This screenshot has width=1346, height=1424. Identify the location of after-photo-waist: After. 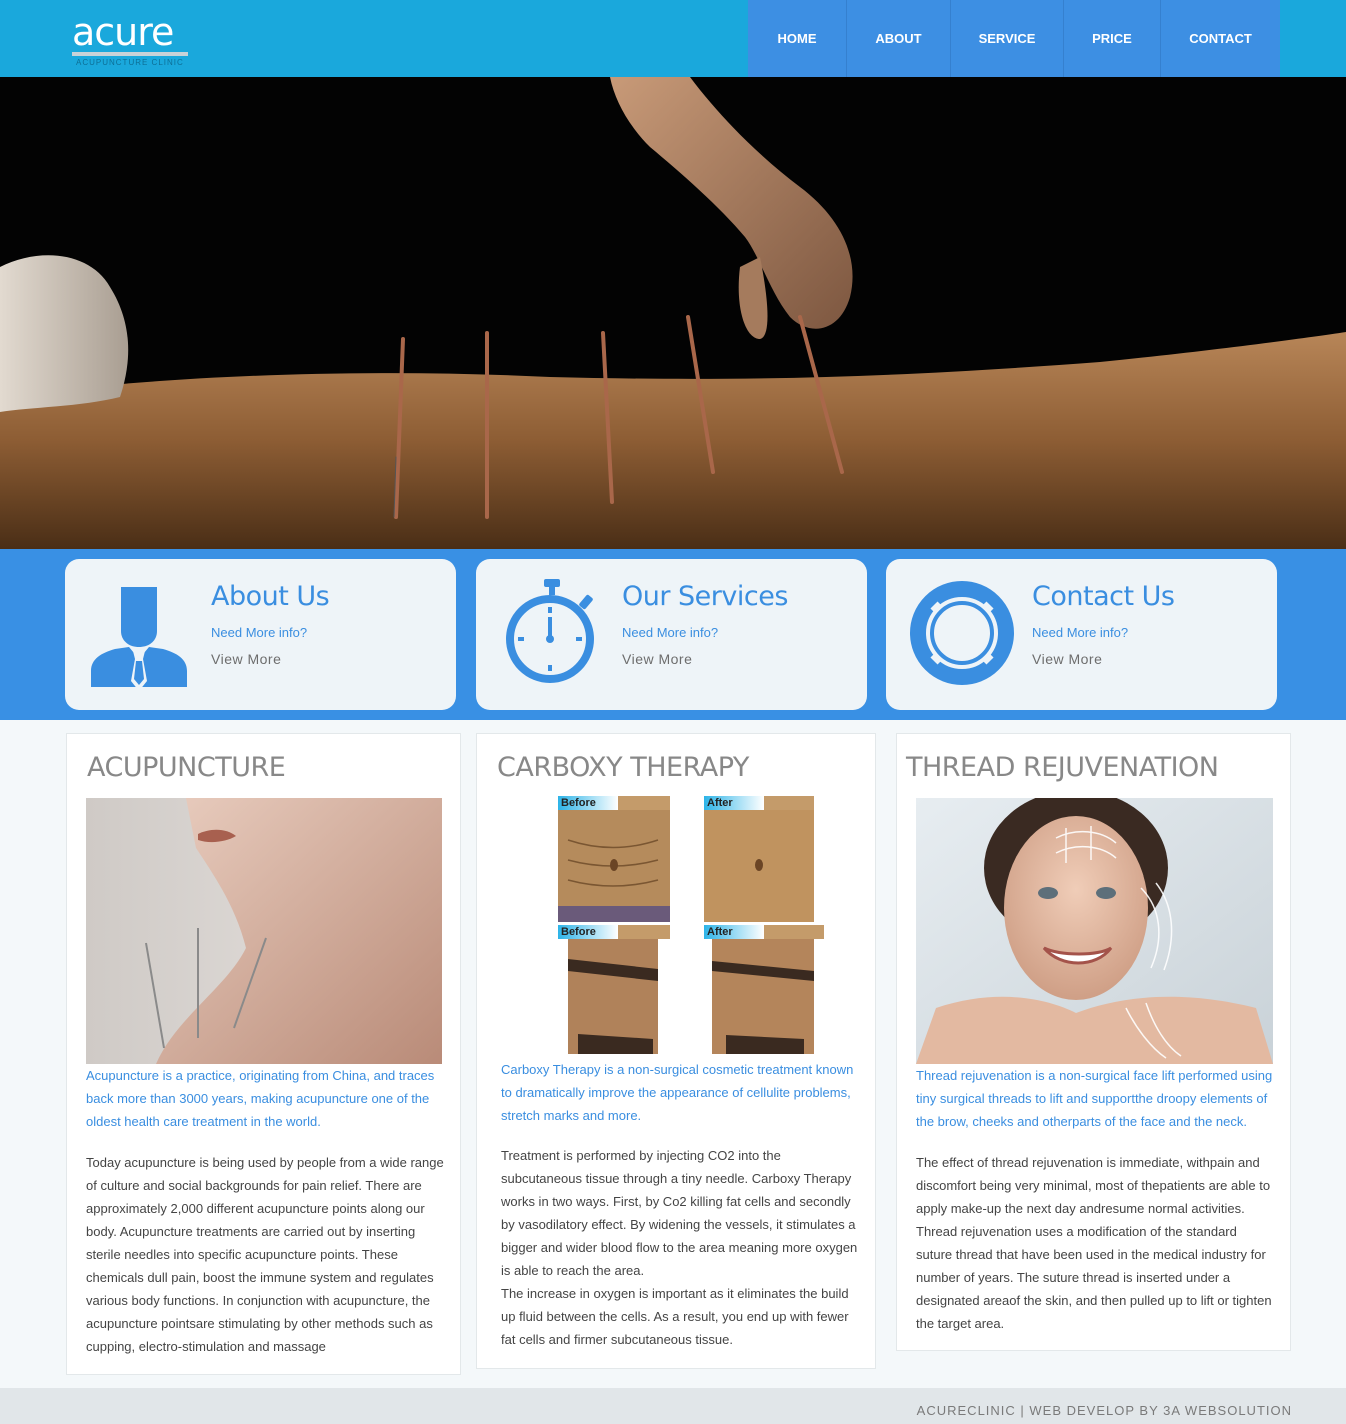
(764, 989).